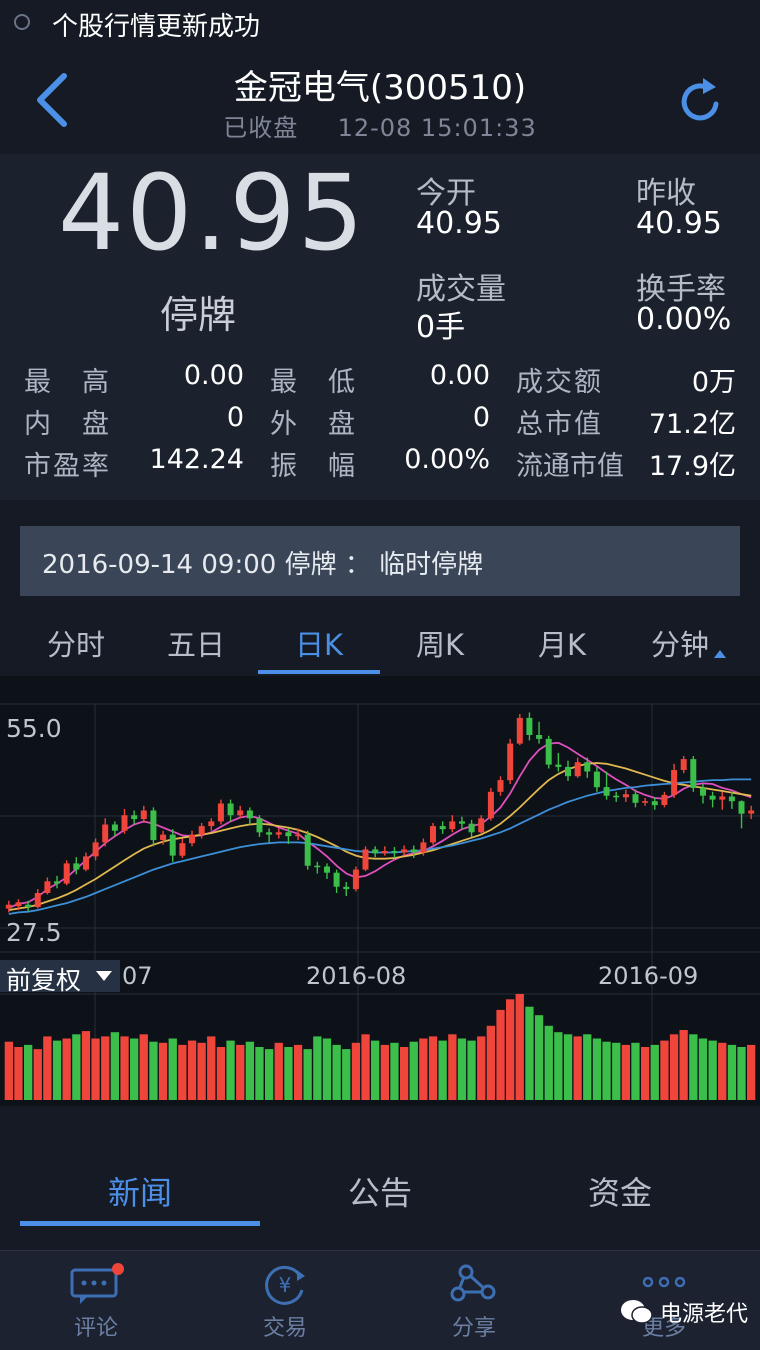 This screenshot has width=760, height=1350. What do you see at coordinates (570, 466) in the screenshot?
I see `stat-label-float-cap: 流通市值` at bounding box center [570, 466].